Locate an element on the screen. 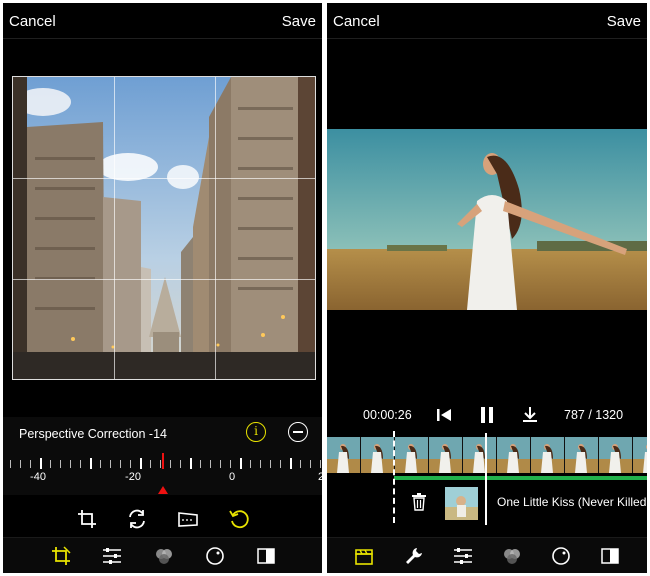  ruler-label: -40 is located at coordinates (38, 477).